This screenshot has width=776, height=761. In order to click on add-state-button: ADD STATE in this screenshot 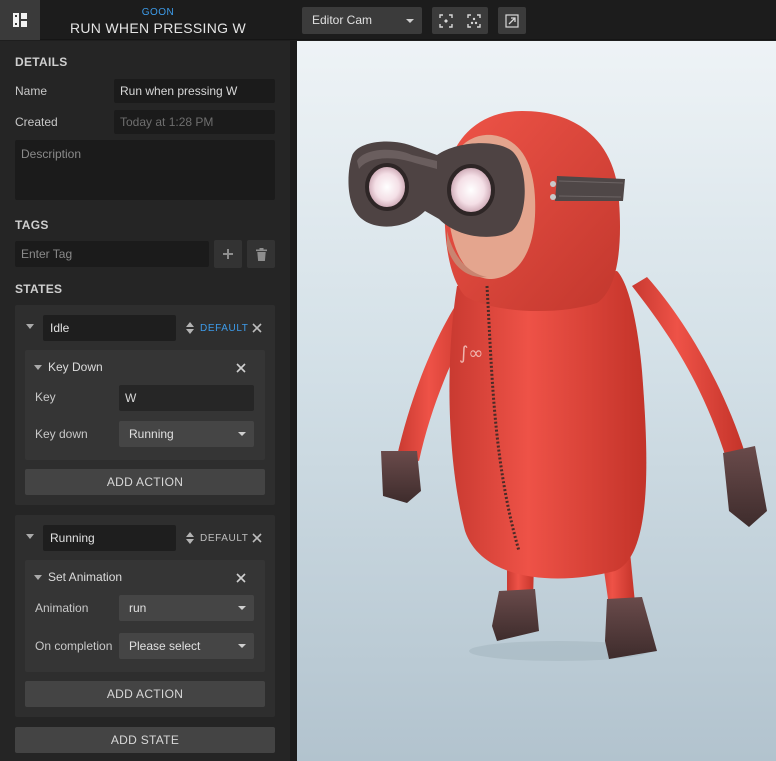, I will do `click(145, 740)`.